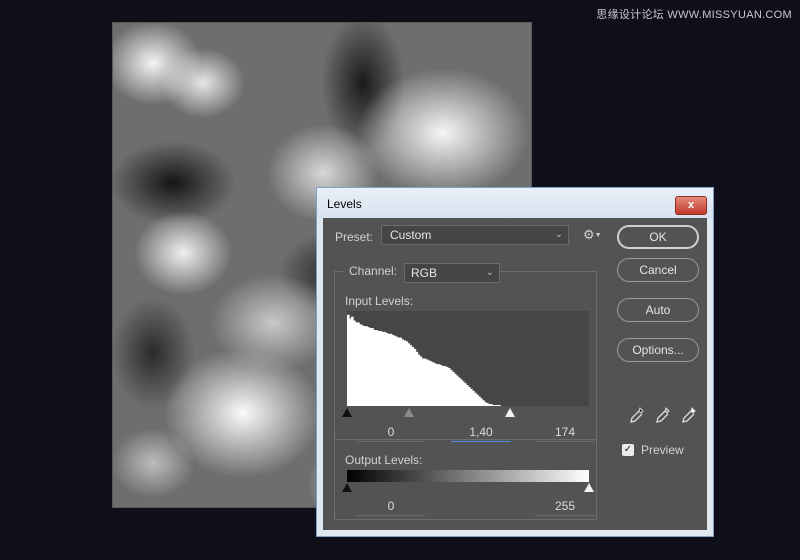 Image resolution: width=800 pixels, height=560 pixels. I want to click on close-icon: x, so click(691, 205).